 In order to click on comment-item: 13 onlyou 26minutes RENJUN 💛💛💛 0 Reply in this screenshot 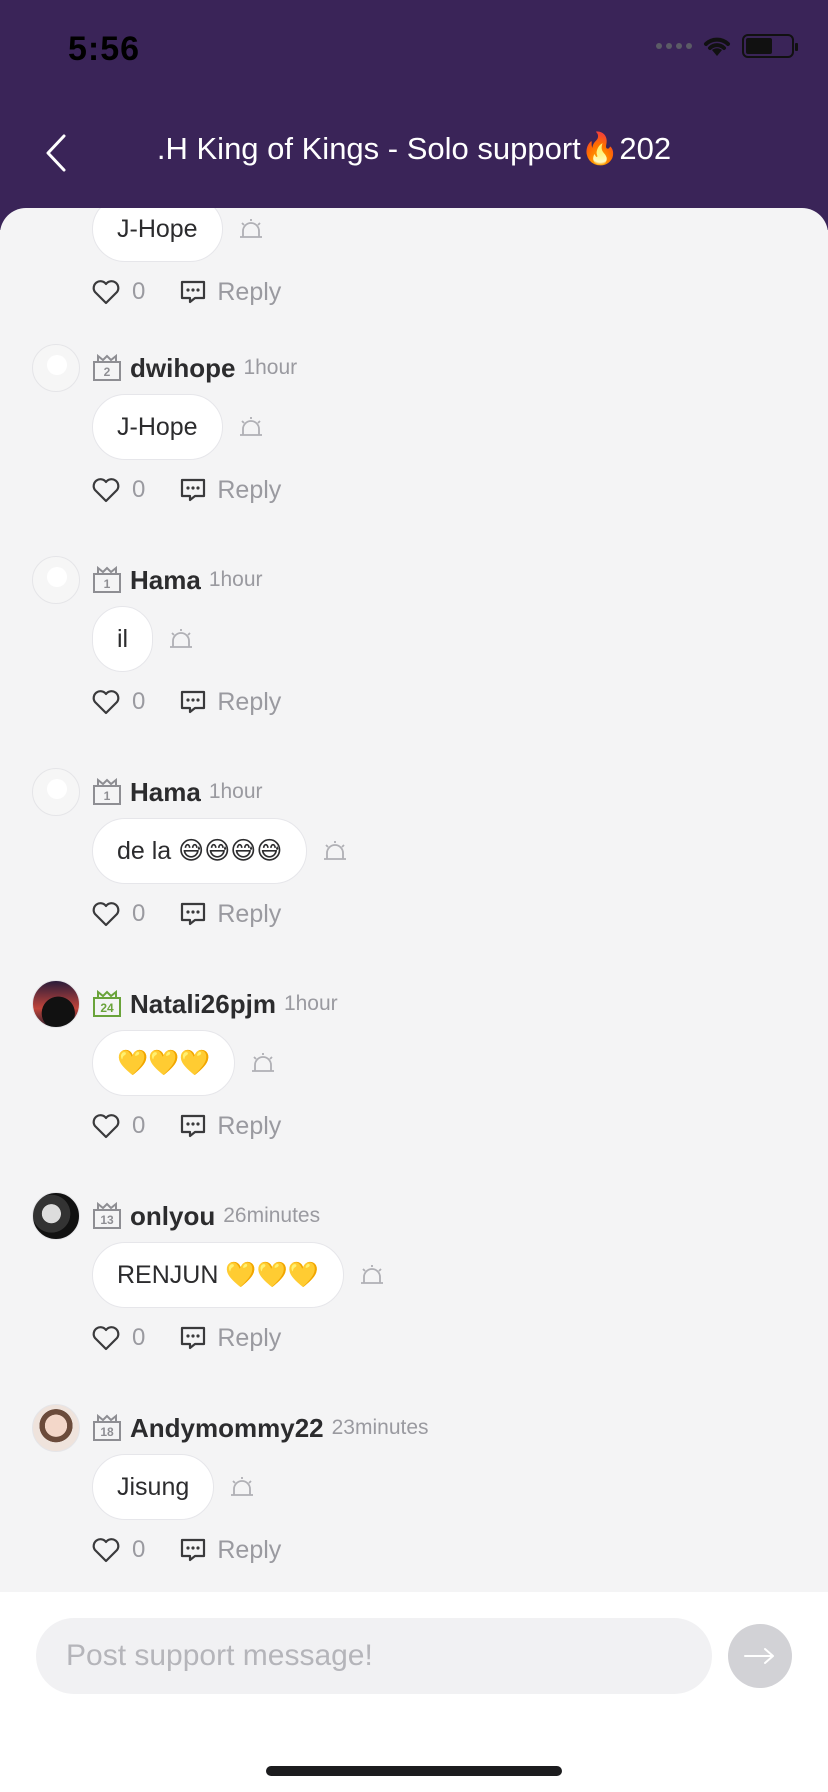, I will do `click(414, 1298)`.